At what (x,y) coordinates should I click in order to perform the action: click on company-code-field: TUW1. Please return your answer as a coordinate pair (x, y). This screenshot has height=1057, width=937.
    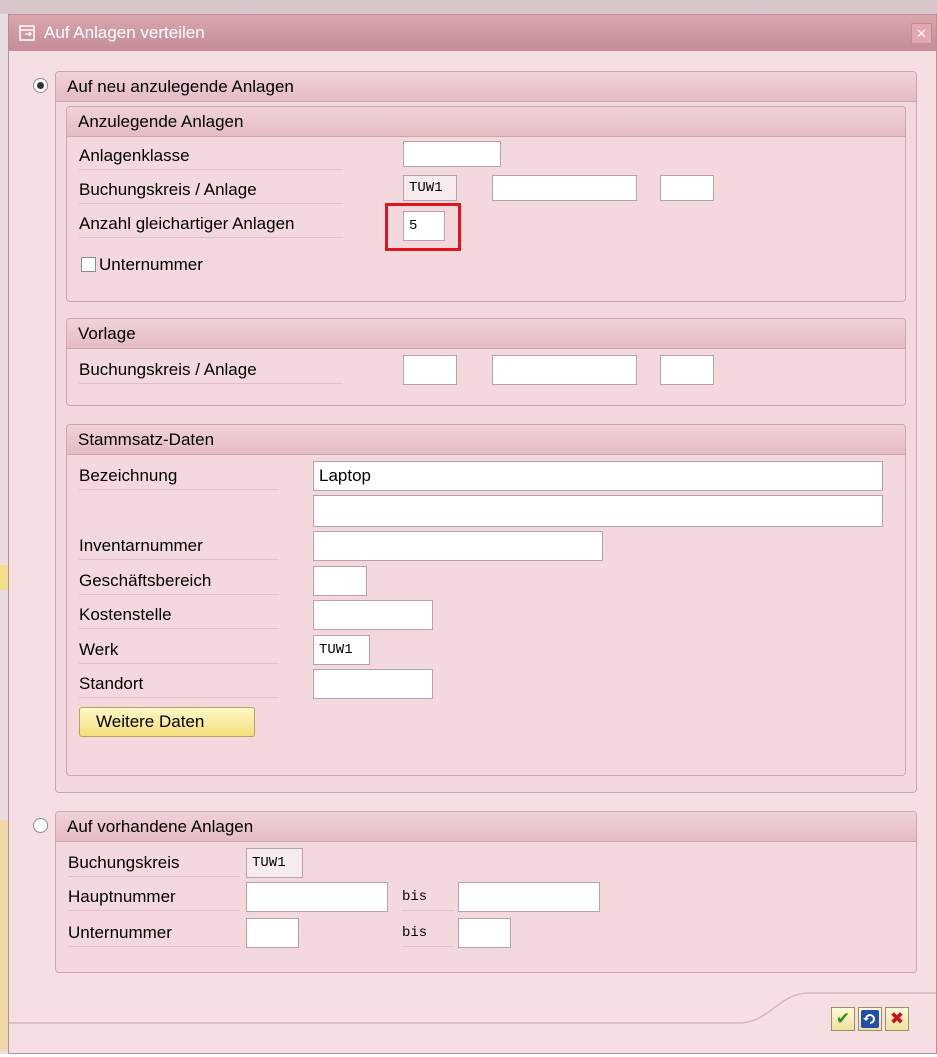
    Looking at the image, I should click on (430, 188).